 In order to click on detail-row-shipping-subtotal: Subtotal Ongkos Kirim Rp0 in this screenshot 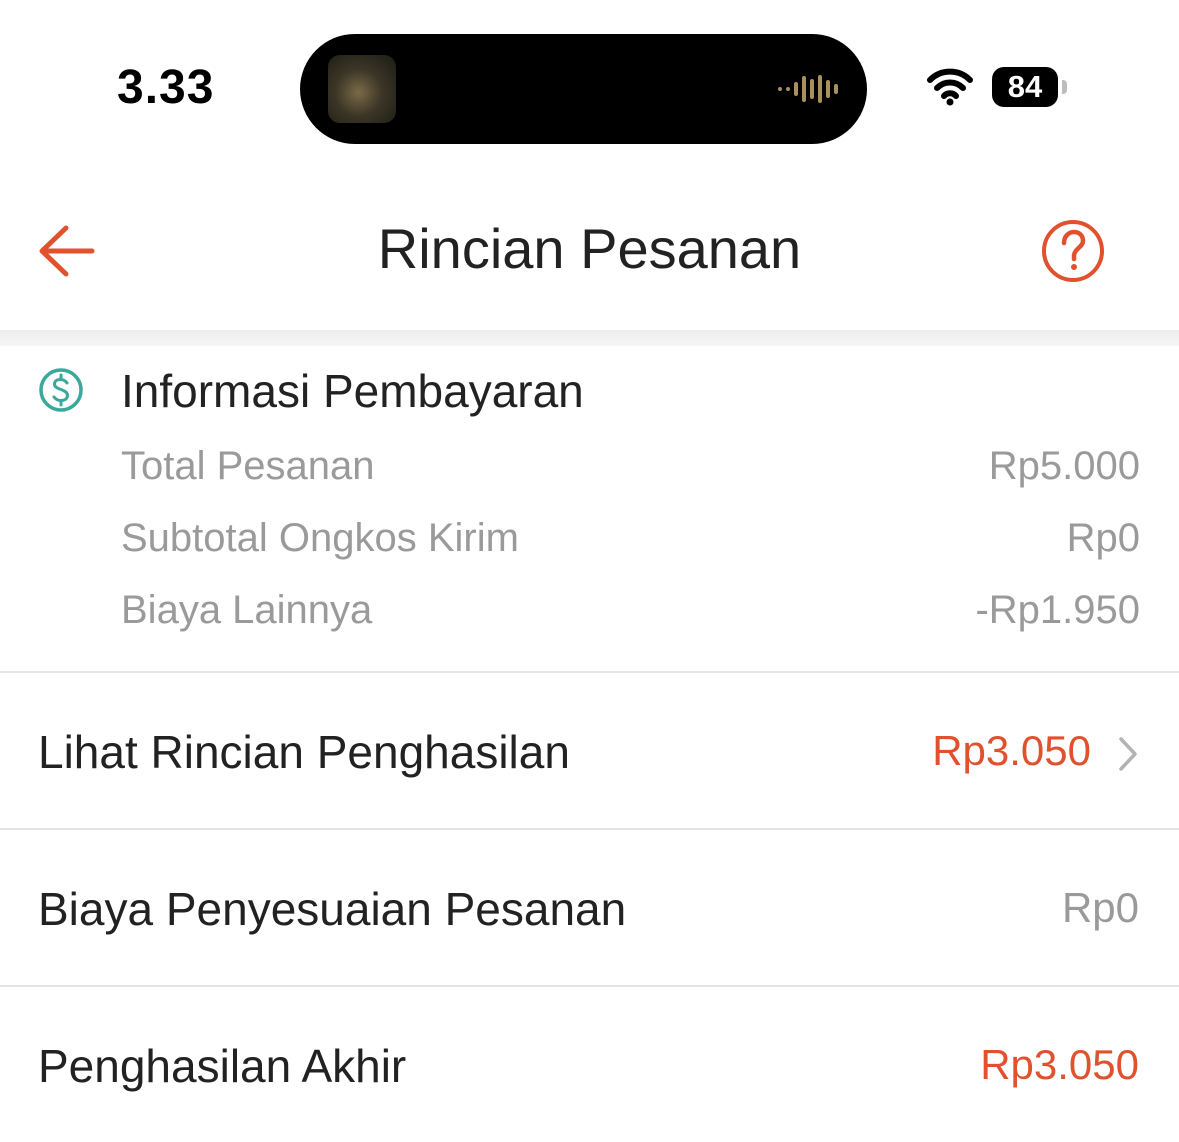, I will do `click(630, 541)`.